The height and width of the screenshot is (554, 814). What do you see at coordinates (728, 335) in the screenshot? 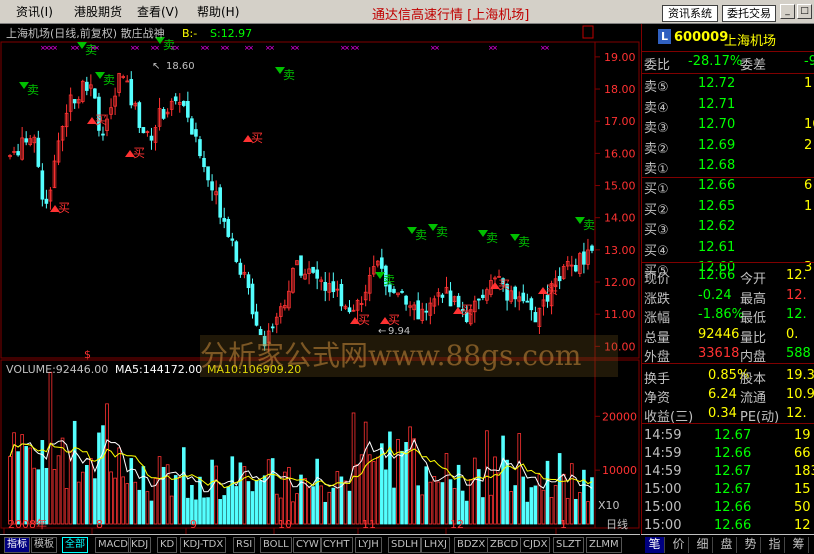
I see `stat-row: 总量 92446 量比 0.` at bounding box center [728, 335].